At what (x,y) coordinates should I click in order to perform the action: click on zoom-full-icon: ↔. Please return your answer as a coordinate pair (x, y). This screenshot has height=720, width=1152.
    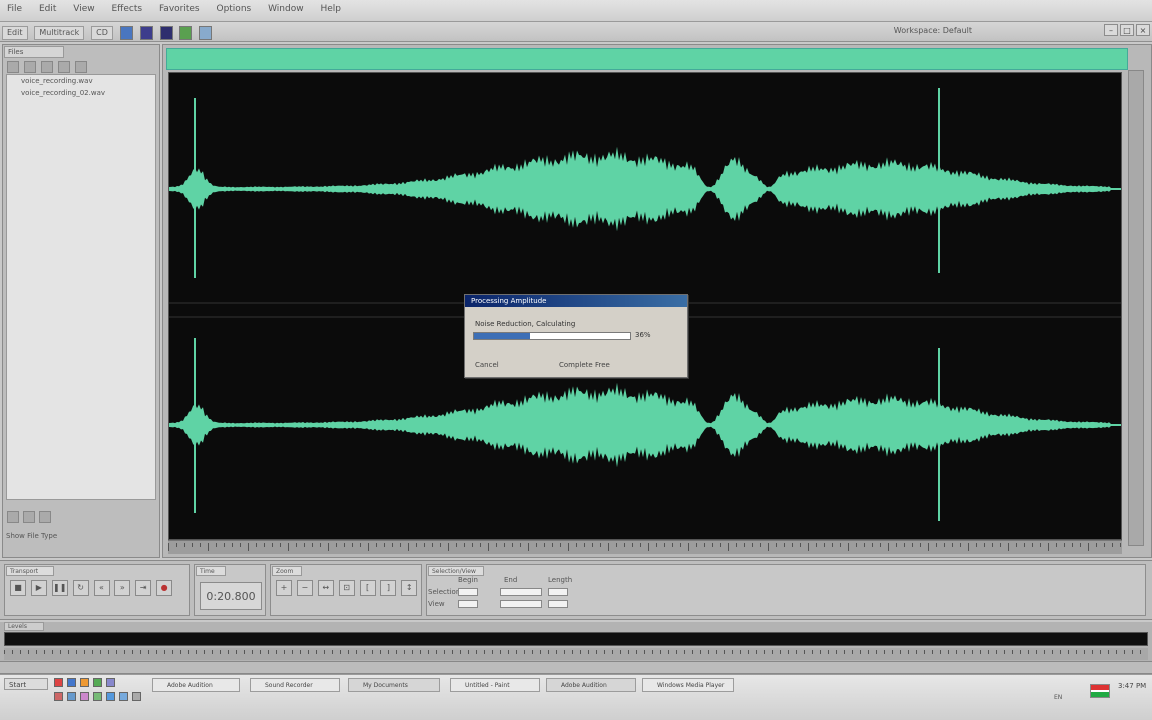
    Looking at the image, I should click on (325, 588).